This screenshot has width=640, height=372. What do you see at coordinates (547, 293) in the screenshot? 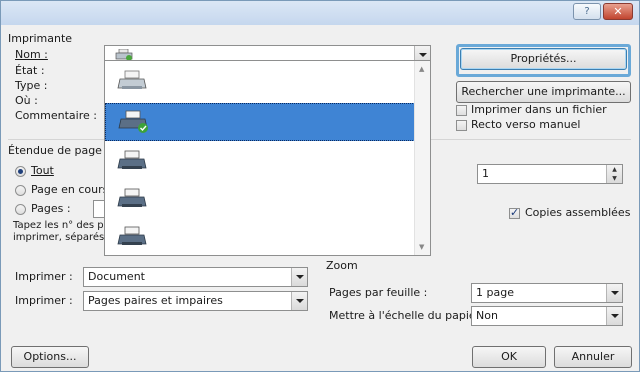
I see `pages-per-sheet-select: 1 page` at bounding box center [547, 293].